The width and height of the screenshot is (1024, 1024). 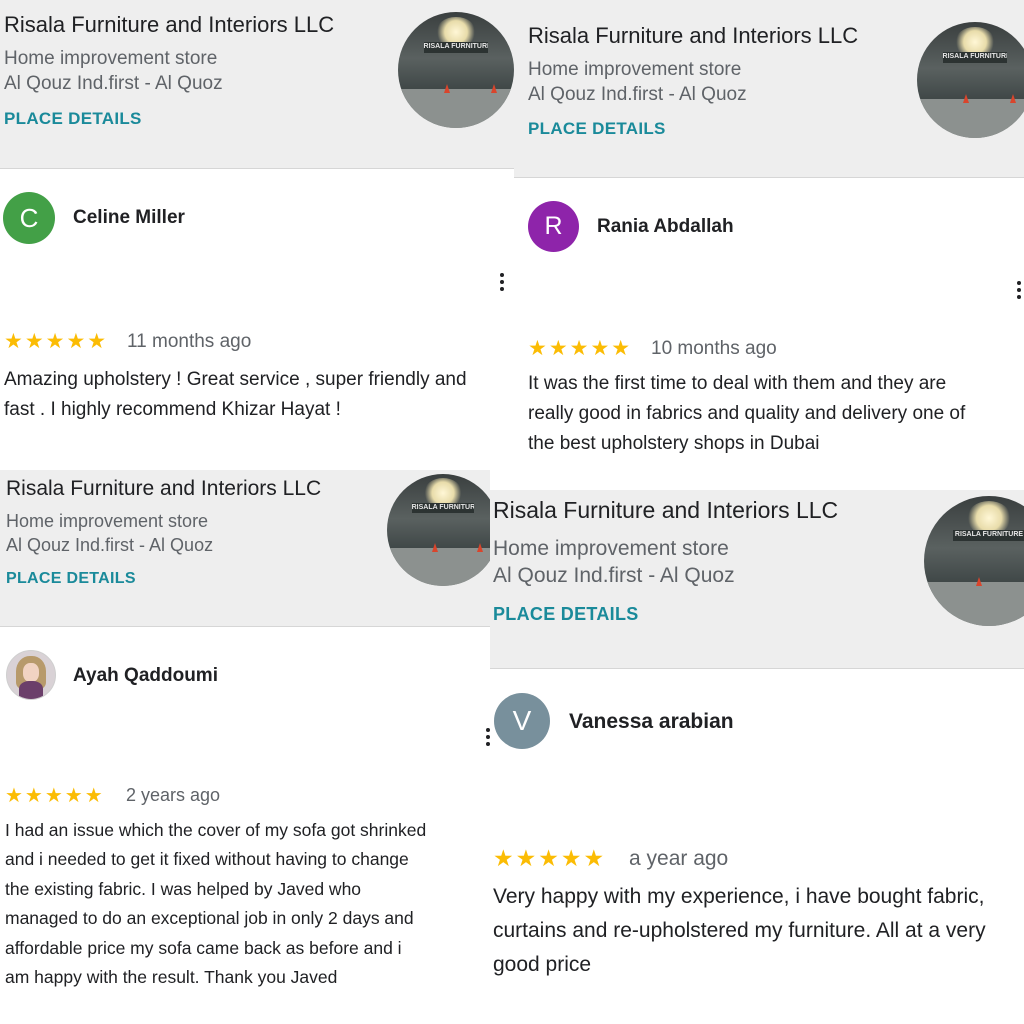 I want to click on reviewer-name: Celine Miller, so click(x=129, y=218).